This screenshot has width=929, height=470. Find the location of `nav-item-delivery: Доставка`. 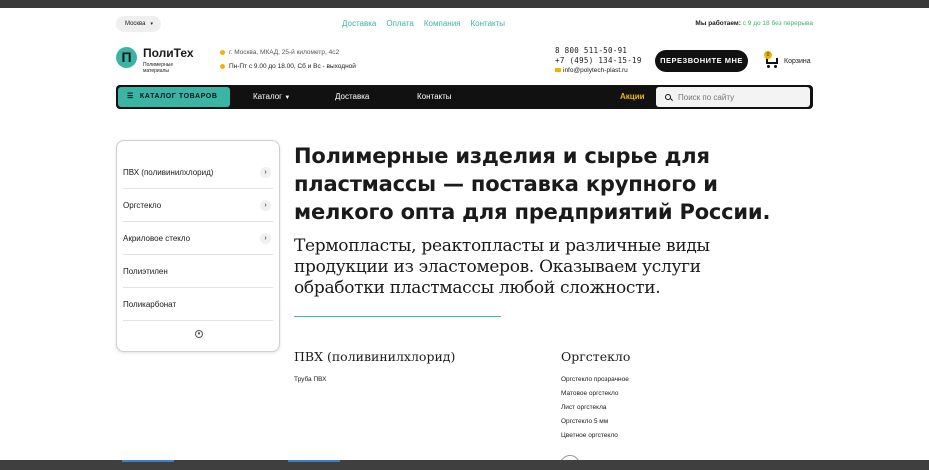

nav-item-delivery: Доставка is located at coordinates (352, 97).